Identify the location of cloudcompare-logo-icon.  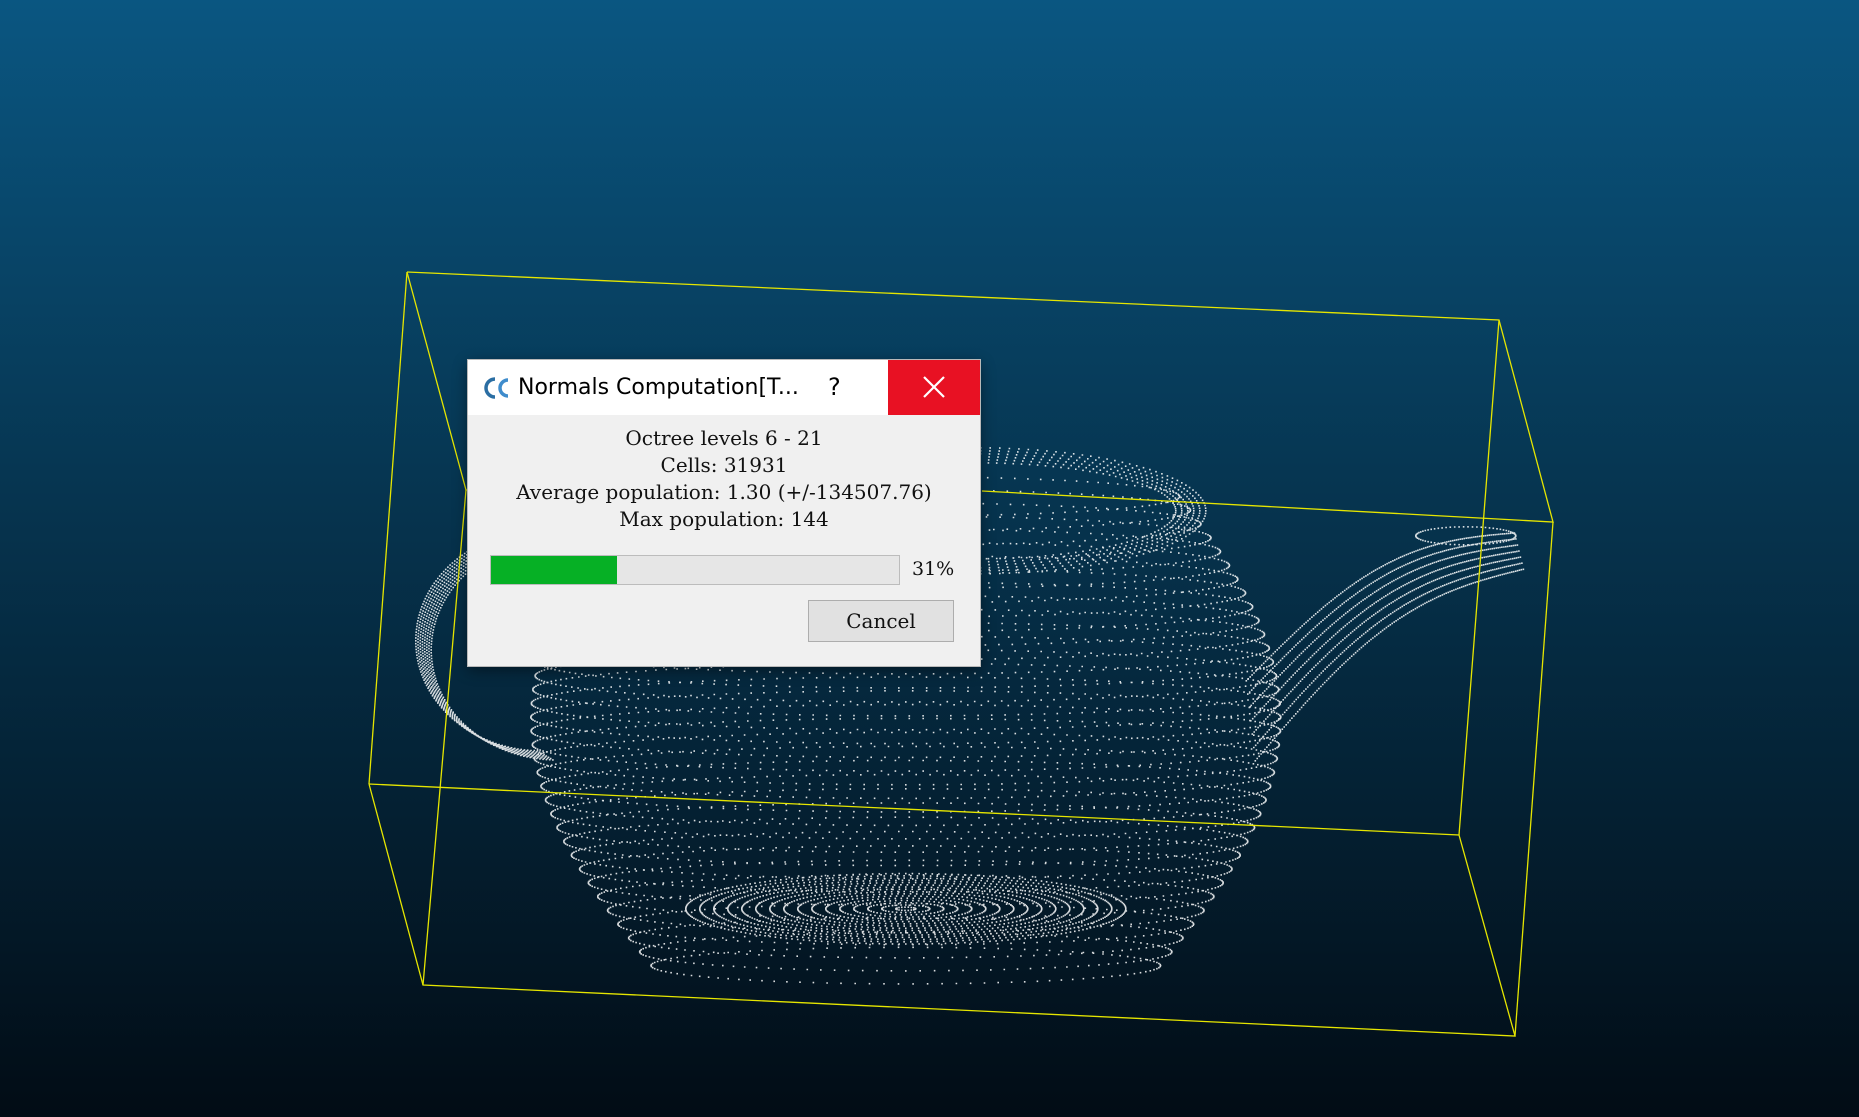
(496, 388).